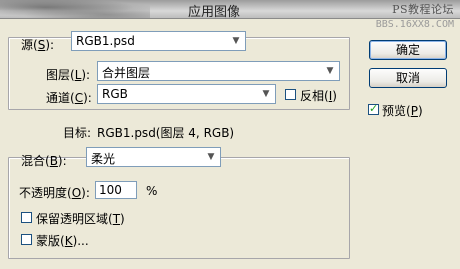 This screenshot has width=460, height=269. What do you see at coordinates (373, 108) in the screenshot?
I see `preview-checkbox` at bounding box center [373, 108].